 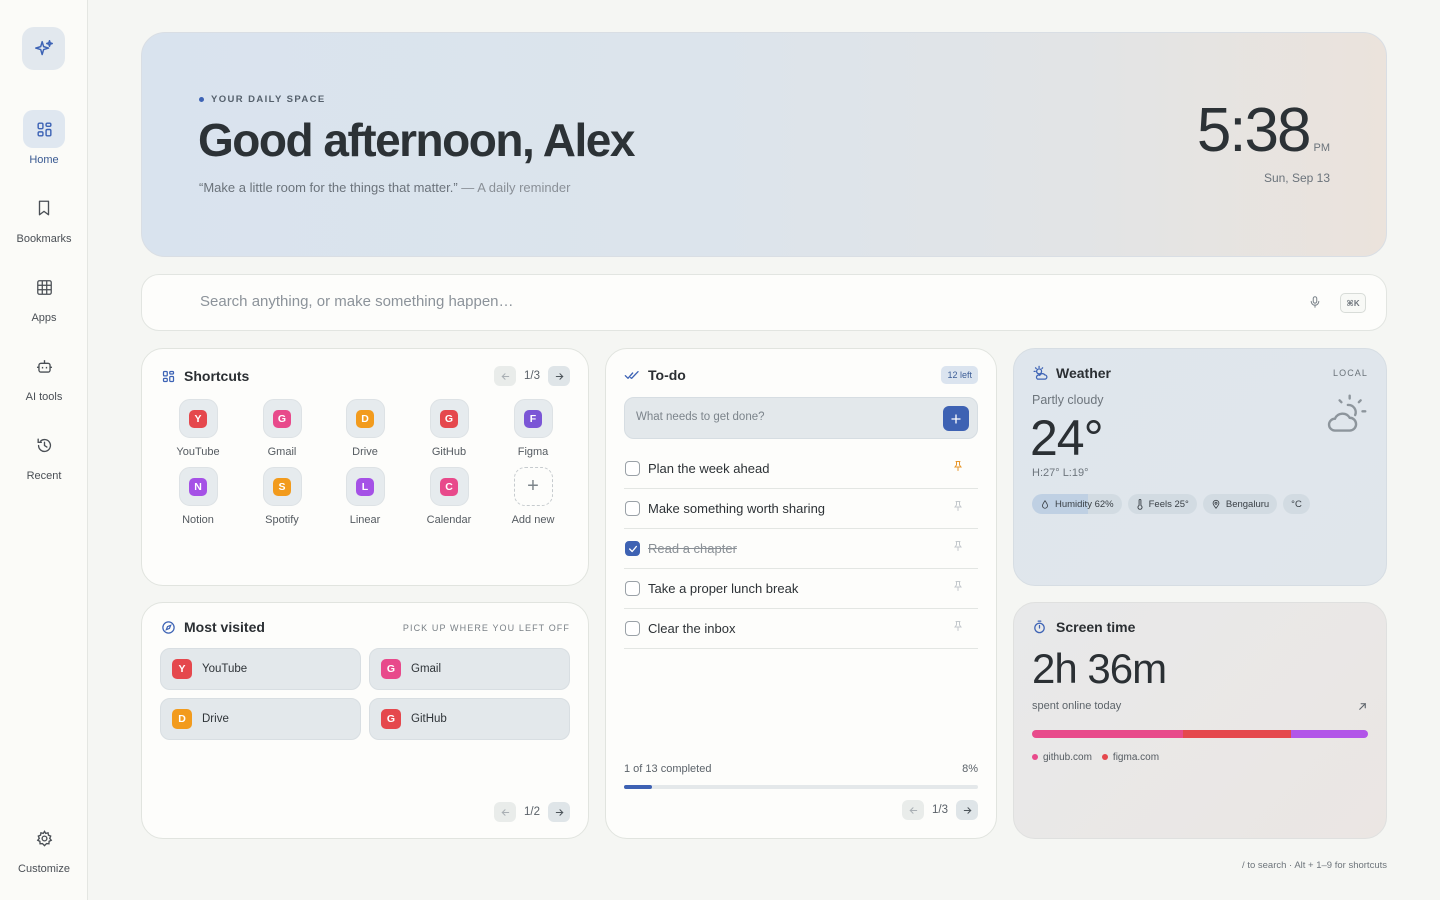 I want to click on sidebar-item-bookmarks: Bookmarks, so click(x=44, y=217).